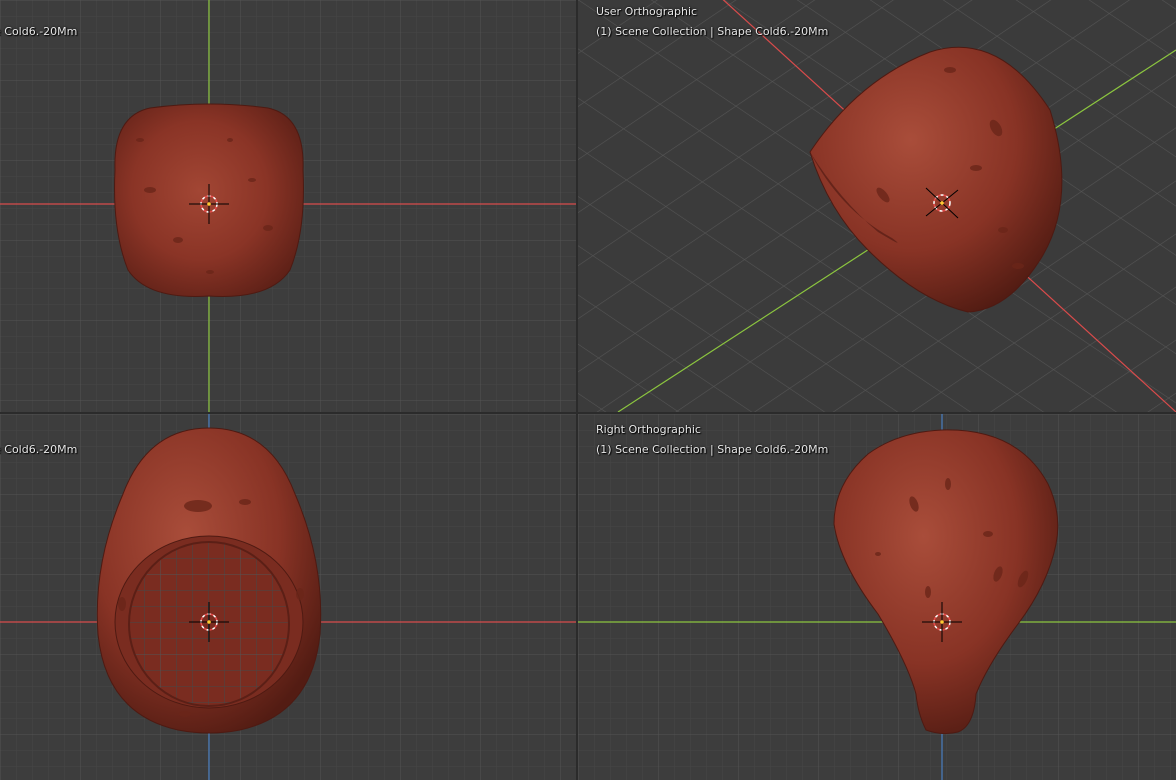 The image size is (1176, 780). I want to click on viewport-title: Right Orthographic, so click(648, 429).